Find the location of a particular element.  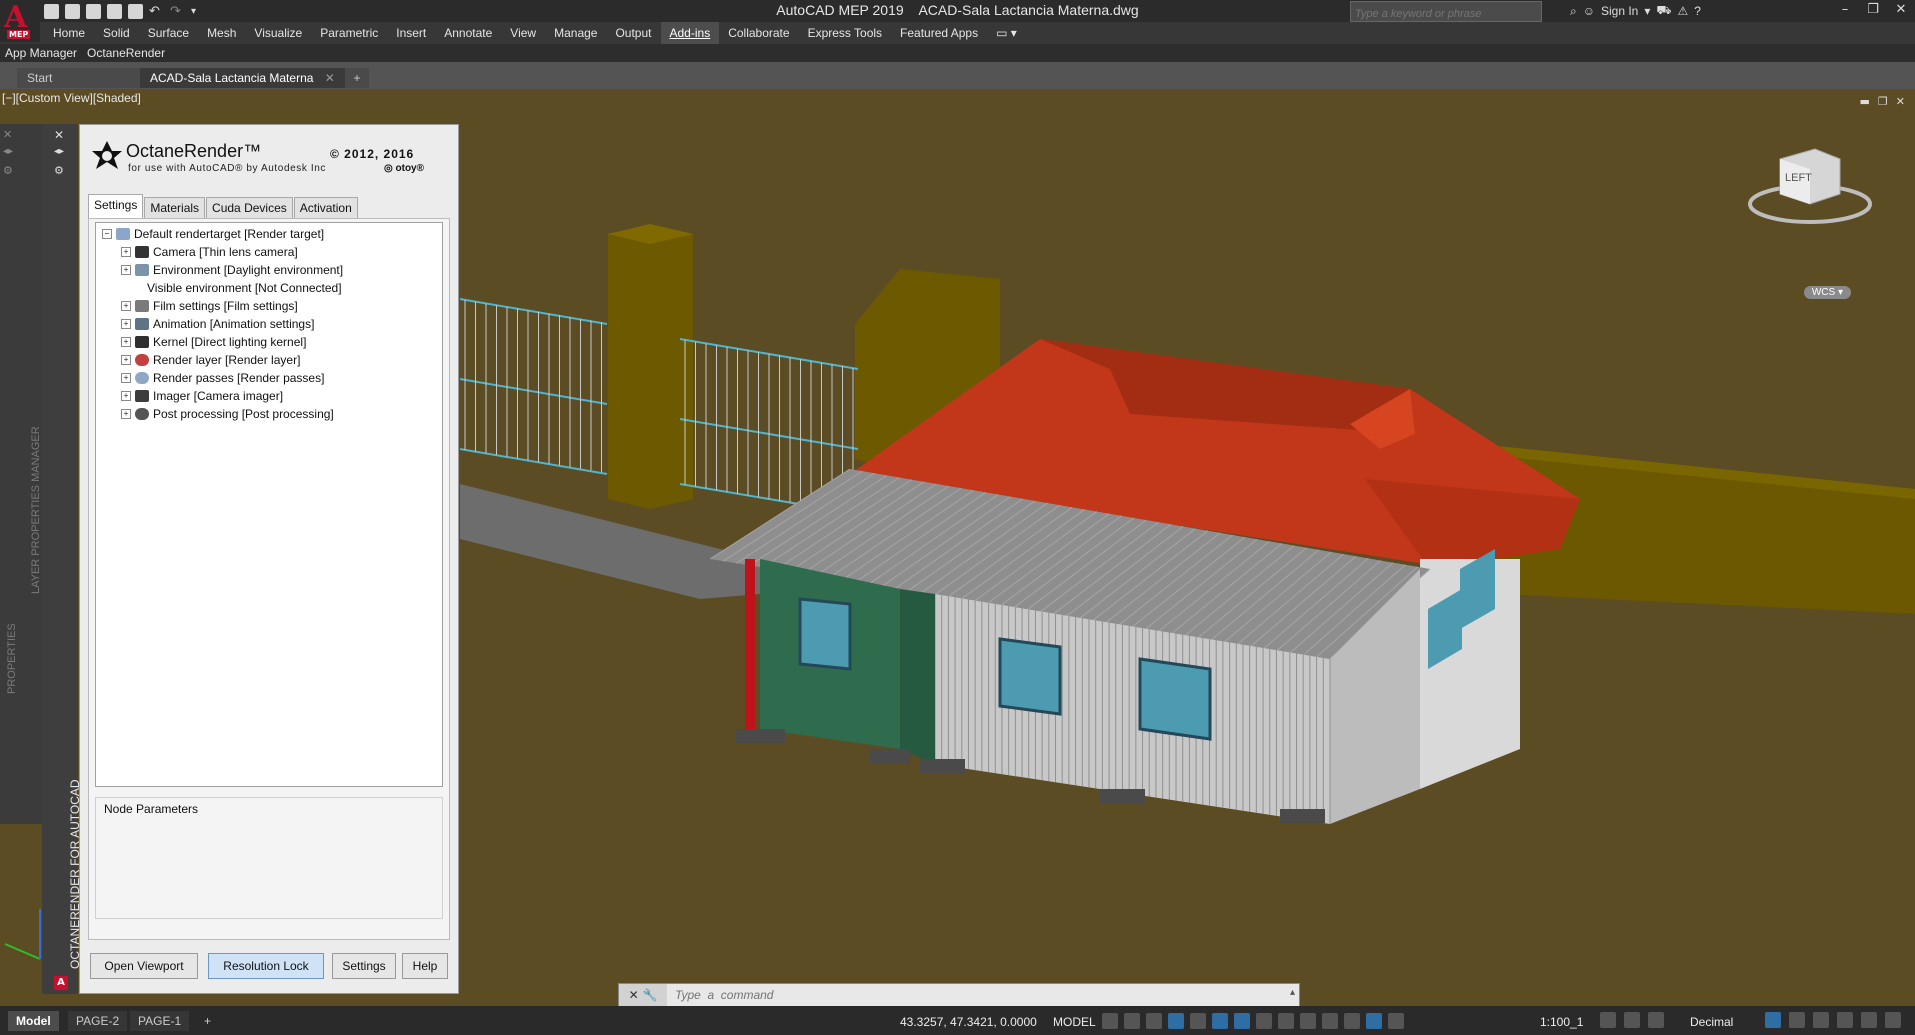

ortho-icon is located at coordinates (1176, 1021).